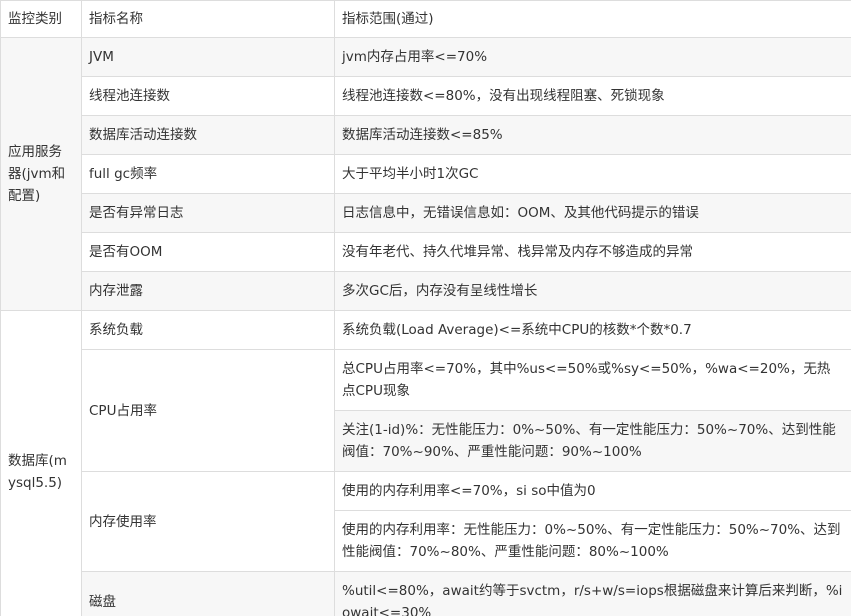 This screenshot has height=616, width=851. I want to click on table-row: 是否有异常日志 日志信息中，无错误信息如：OOM、及其他代码提示的错误, so click(426, 213).